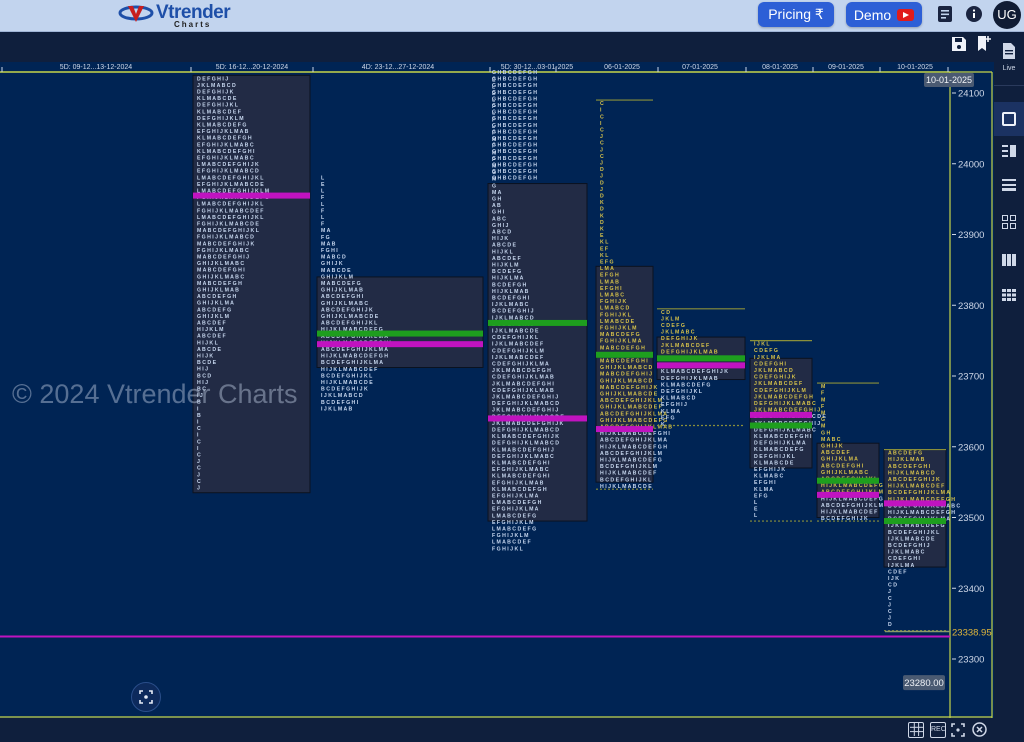 This screenshot has height=742, width=1024. What do you see at coordinates (1009, 187) in the screenshot?
I see `rows-layout-icon` at bounding box center [1009, 187].